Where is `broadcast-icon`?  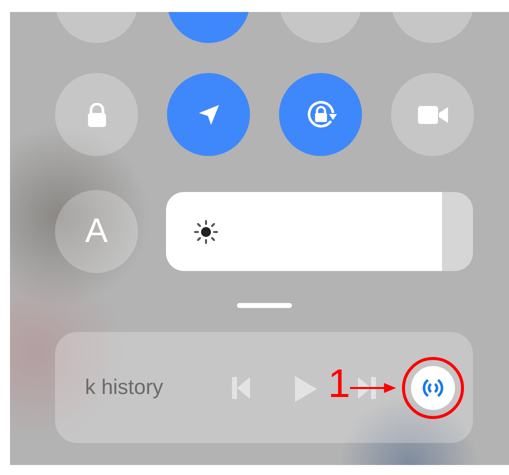 broadcast-icon is located at coordinates (433, 388).